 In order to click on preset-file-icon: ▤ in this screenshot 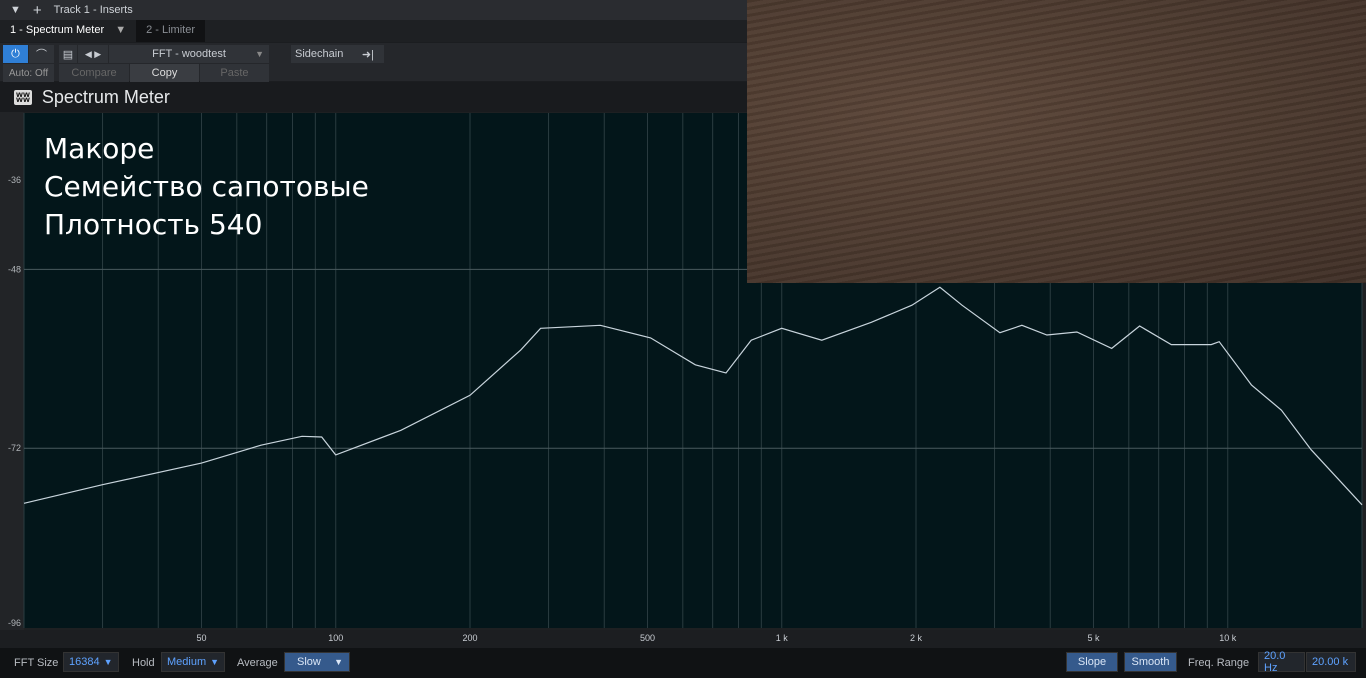, I will do `click(68, 54)`.